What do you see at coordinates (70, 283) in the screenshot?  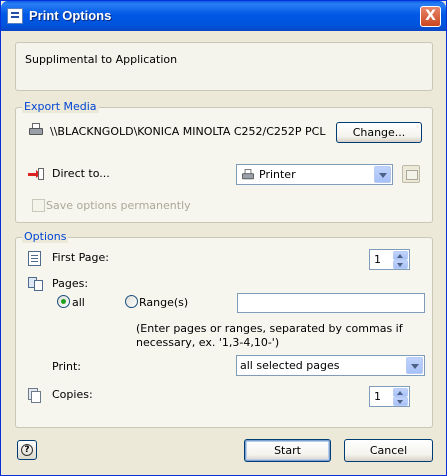 I see `pages-label: Pages:` at bounding box center [70, 283].